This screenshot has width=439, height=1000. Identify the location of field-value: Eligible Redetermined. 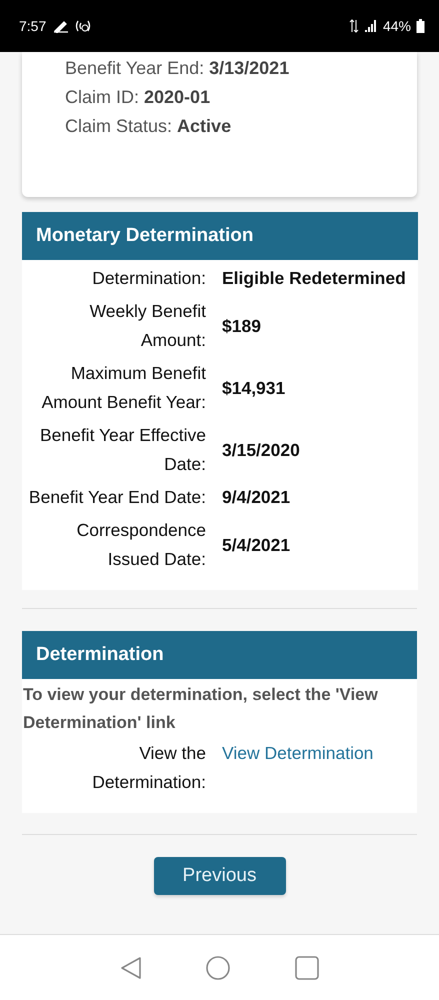
(314, 278).